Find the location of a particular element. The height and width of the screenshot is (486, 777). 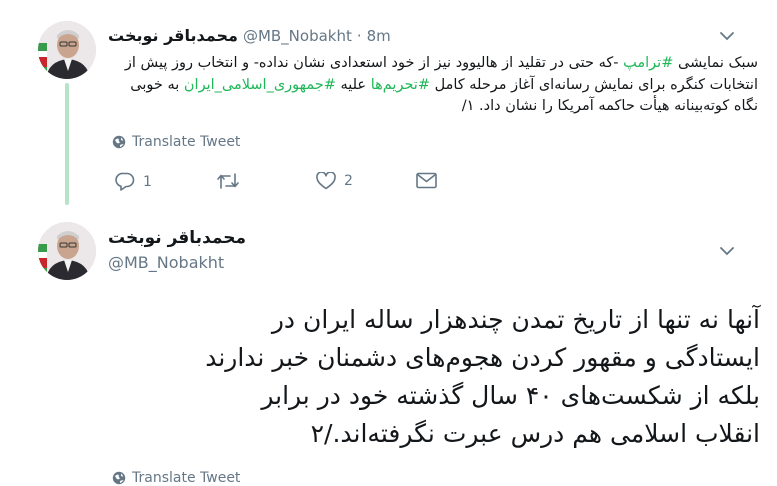

timestamp: 8m is located at coordinates (379, 36).